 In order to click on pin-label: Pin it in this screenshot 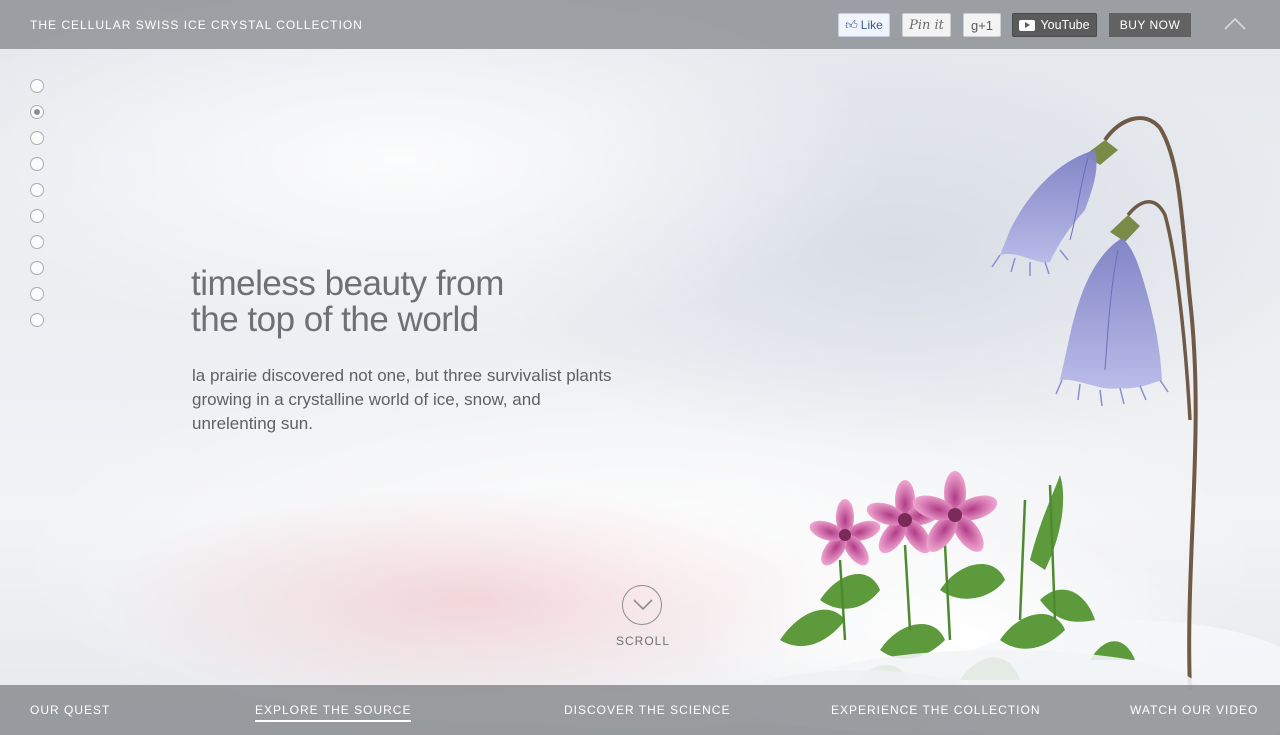, I will do `click(926, 25)`.